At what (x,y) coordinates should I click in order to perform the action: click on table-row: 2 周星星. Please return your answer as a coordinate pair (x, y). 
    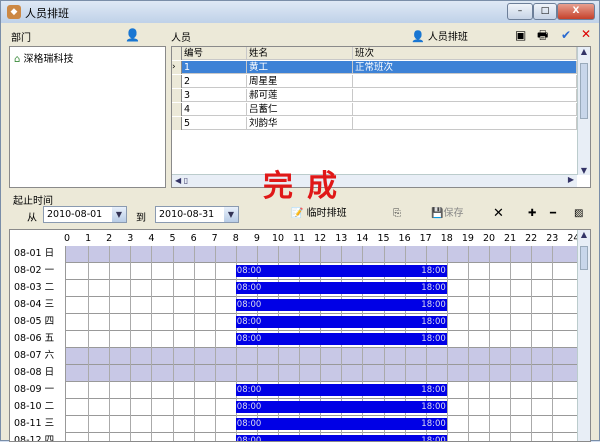
    Looking at the image, I should click on (374, 81).